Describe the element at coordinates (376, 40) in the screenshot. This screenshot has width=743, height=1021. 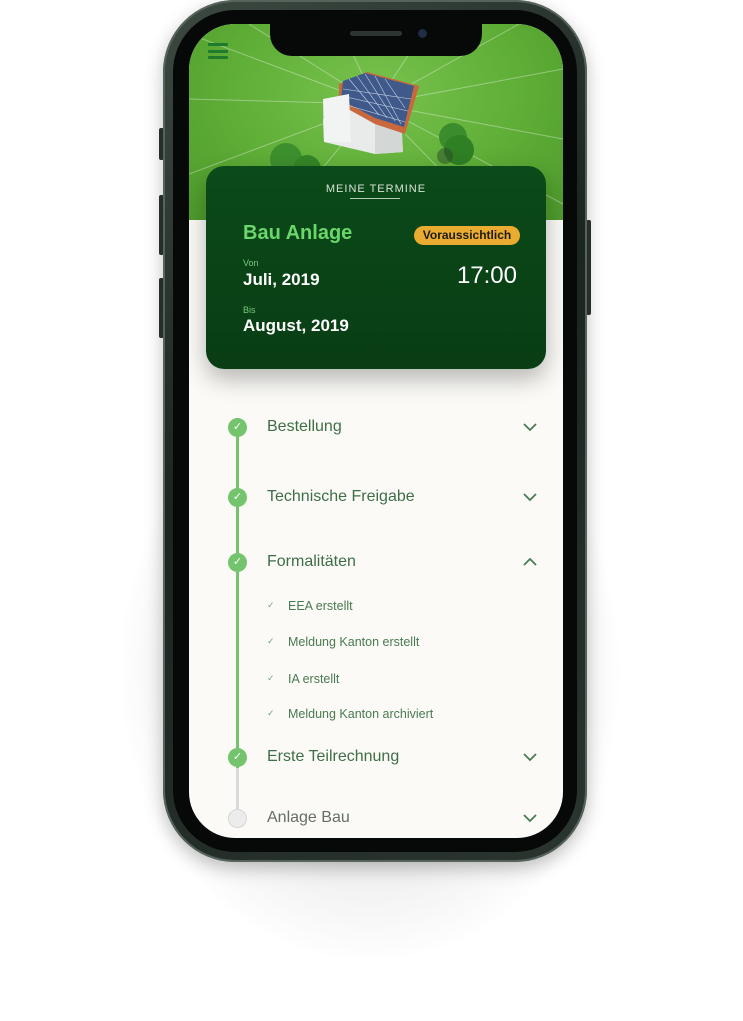
I see `phone-notch` at that location.